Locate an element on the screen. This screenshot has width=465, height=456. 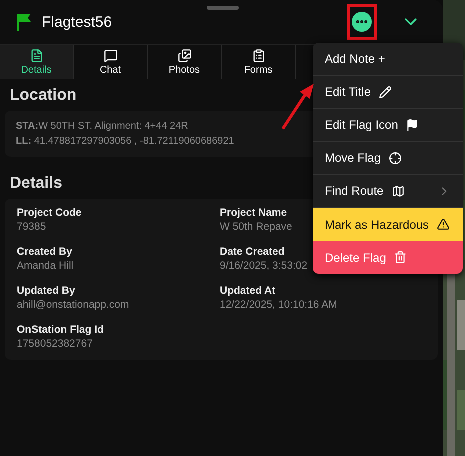
form-icon is located at coordinates (259, 55).